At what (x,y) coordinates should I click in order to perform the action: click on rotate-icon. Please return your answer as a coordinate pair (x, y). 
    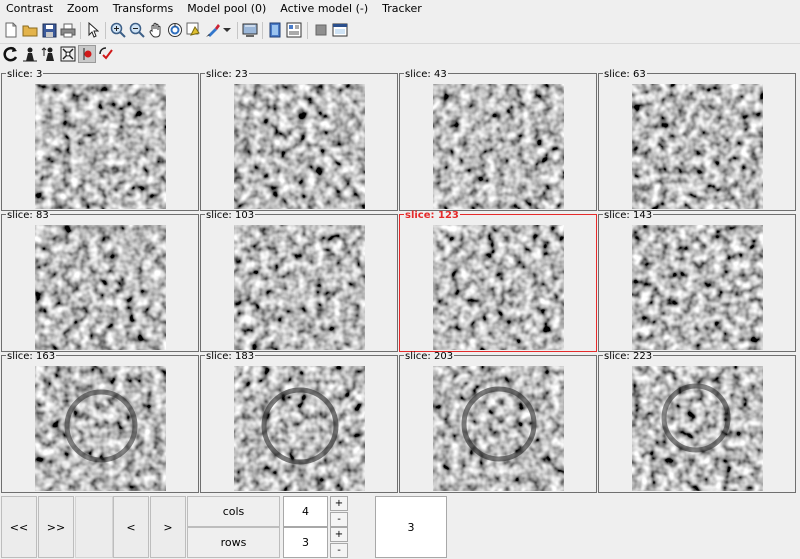
    Looking at the image, I should click on (175, 30).